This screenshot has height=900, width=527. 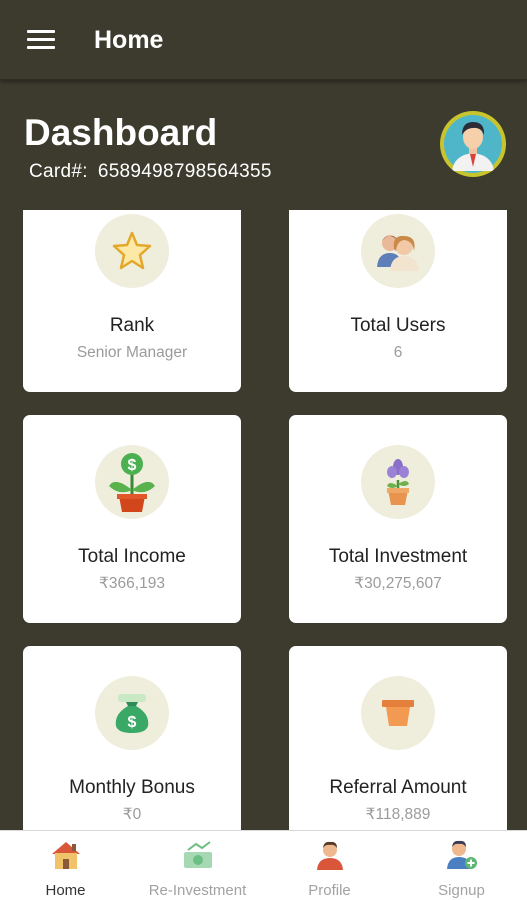 I want to click on card-number: 6589498798564355, so click(x=184, y=171).